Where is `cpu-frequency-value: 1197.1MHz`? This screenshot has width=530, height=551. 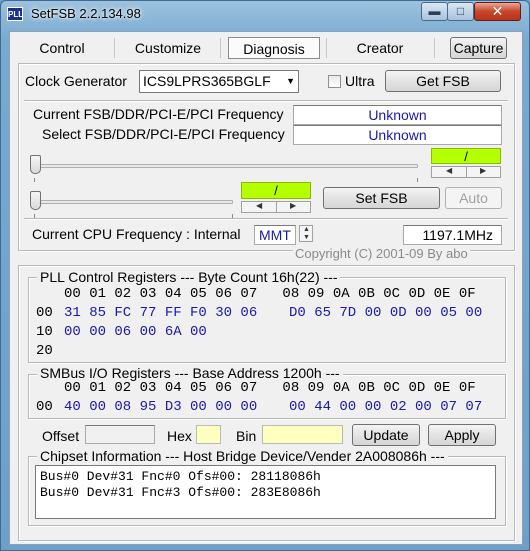 cpu-frequency-value: 1197.1MHz is located at coordinates (452, 235).